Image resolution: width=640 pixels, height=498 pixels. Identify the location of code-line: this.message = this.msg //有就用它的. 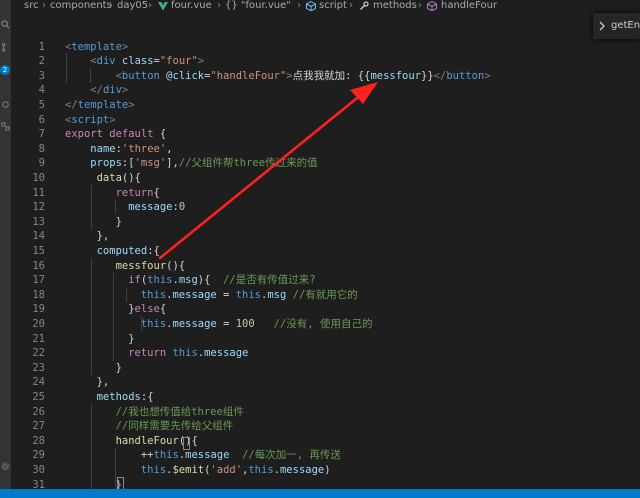
(211, 295).